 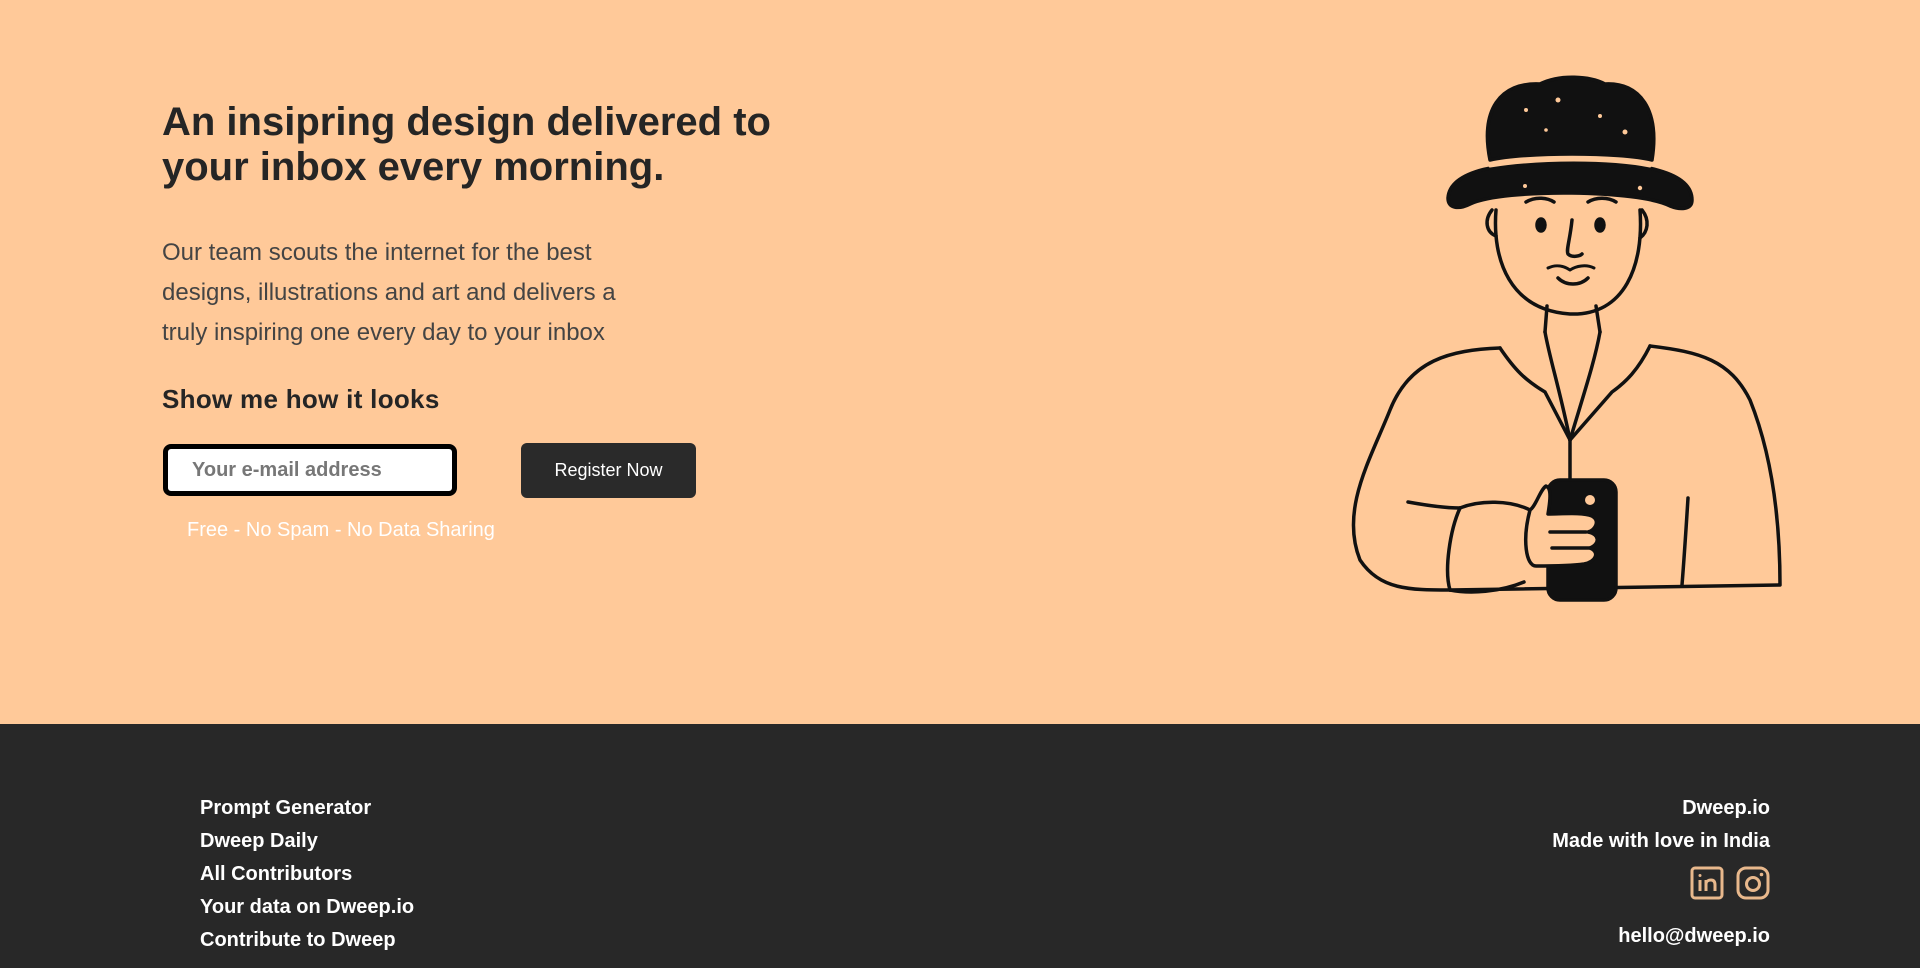 What do you see at coordinates (1661, 883) in the screenshot?
I see `social-links` at bounding box center [1661, 883].